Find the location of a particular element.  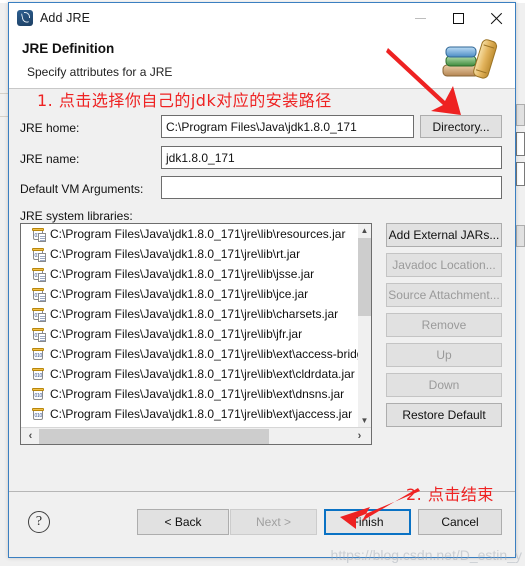

help-icon: ? is located at coordinates (39, 522).